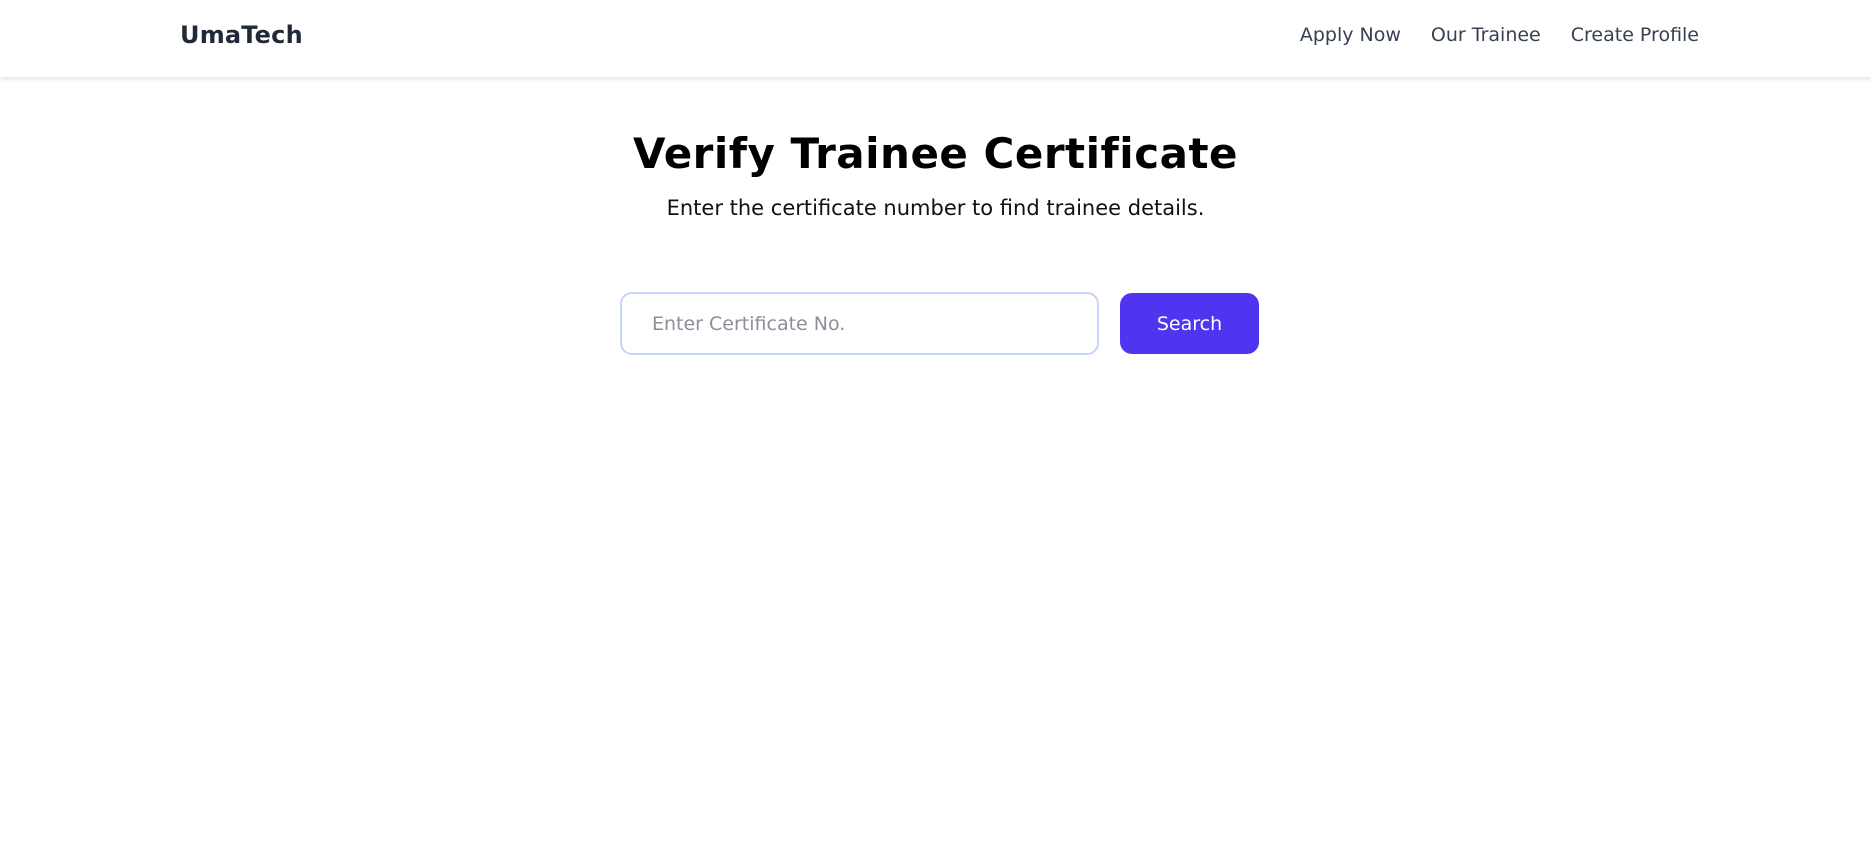 Image resolution: width=1871 pixels, height=865 pixels. I want to click on certificate-number-input, so click(859, 323).